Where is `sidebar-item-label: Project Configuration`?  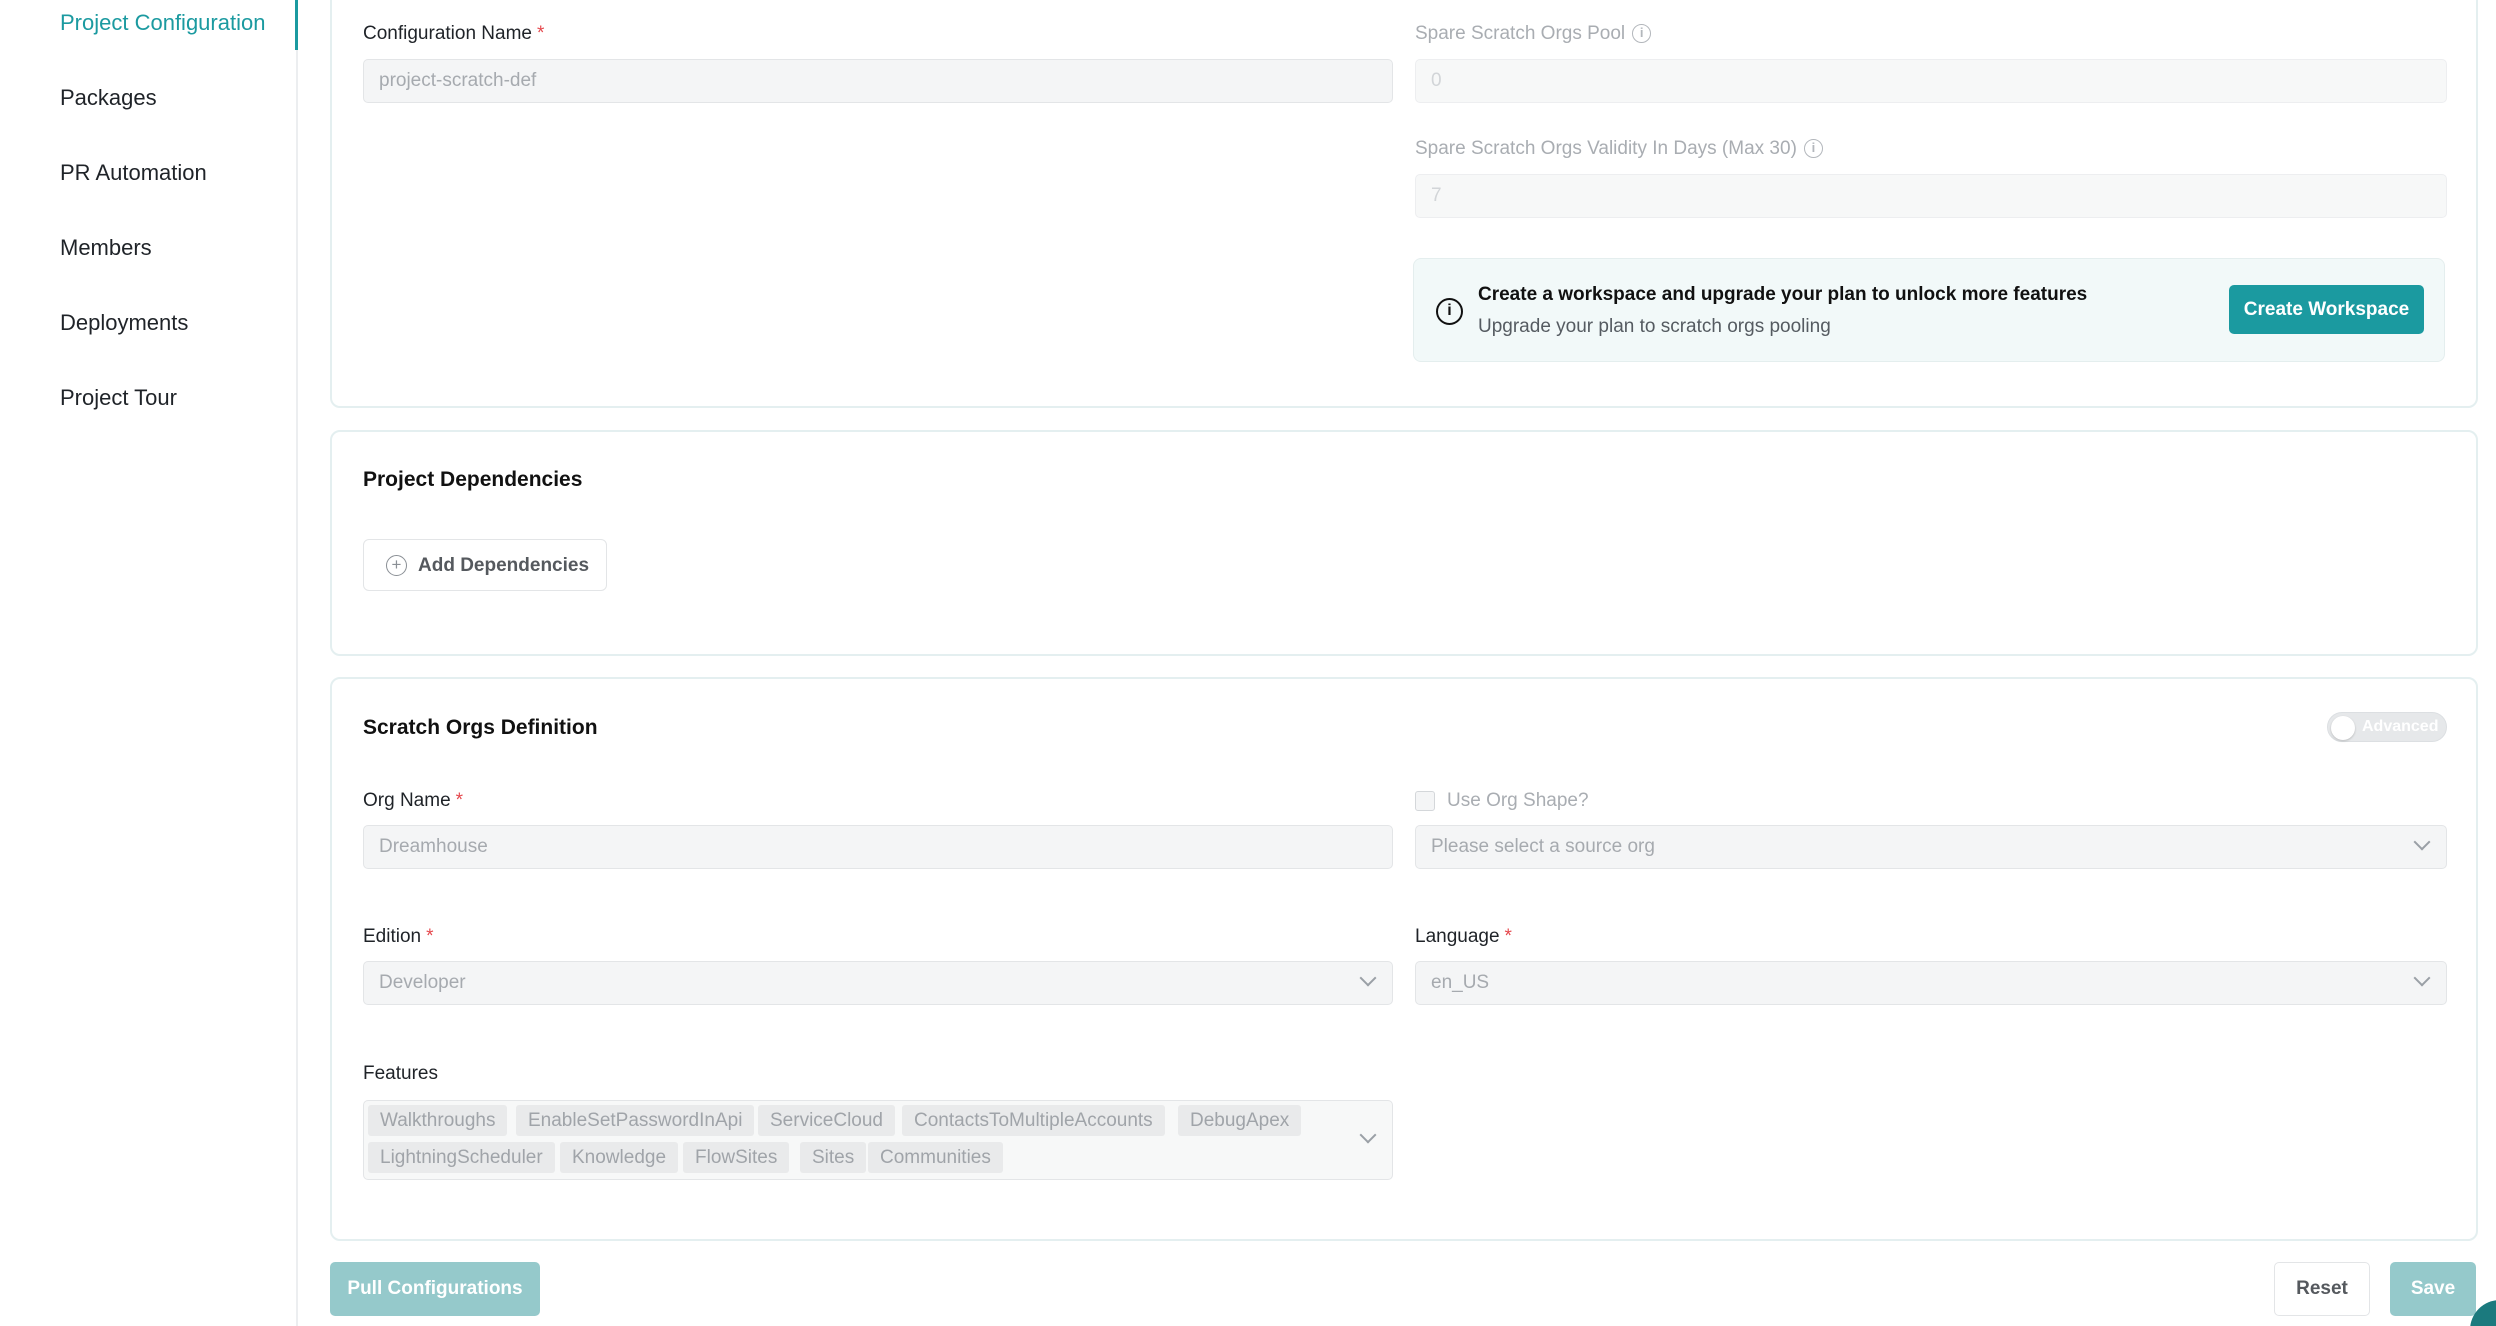 sidebar-item-label: Project Configuration is located at coordinates (163, 22).